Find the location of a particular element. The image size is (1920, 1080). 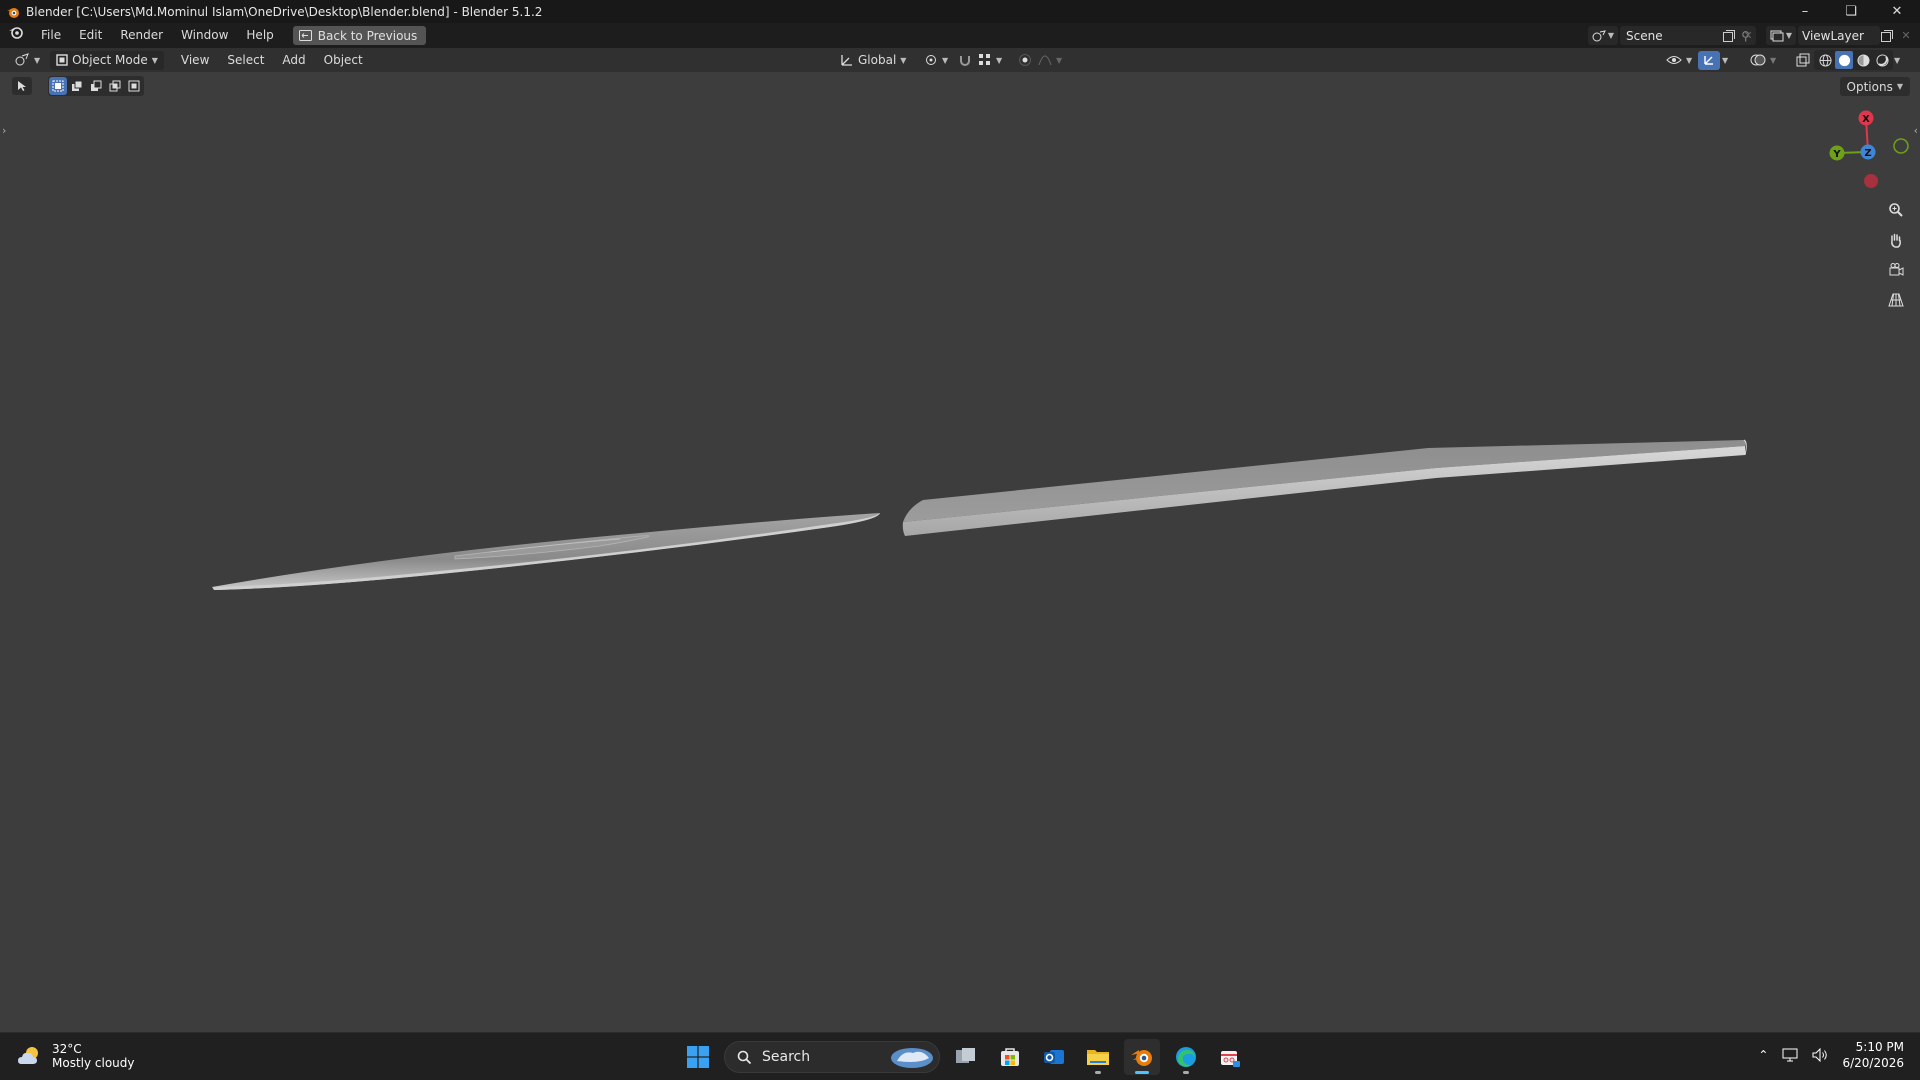

eye-selectability-icon is located at coordinates (1674, 60).